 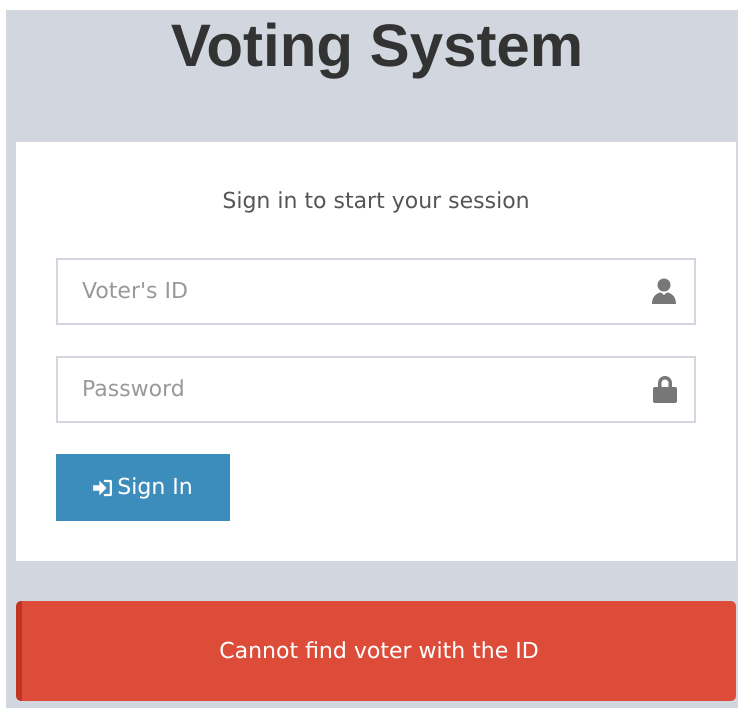 I want to click on sign-in-icon, so click(x=103, y=487).